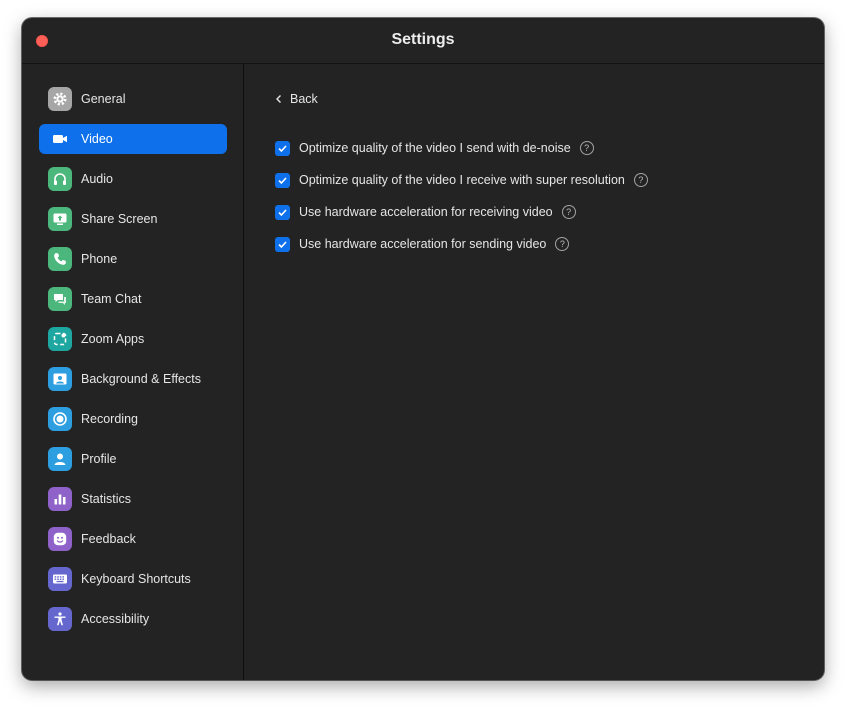 The height and width of the screenshot is (706, 846). What do you see at coordinates (60, 539) in the screenshot?
I see `smiley-icon` at bounding box center [60, 539].